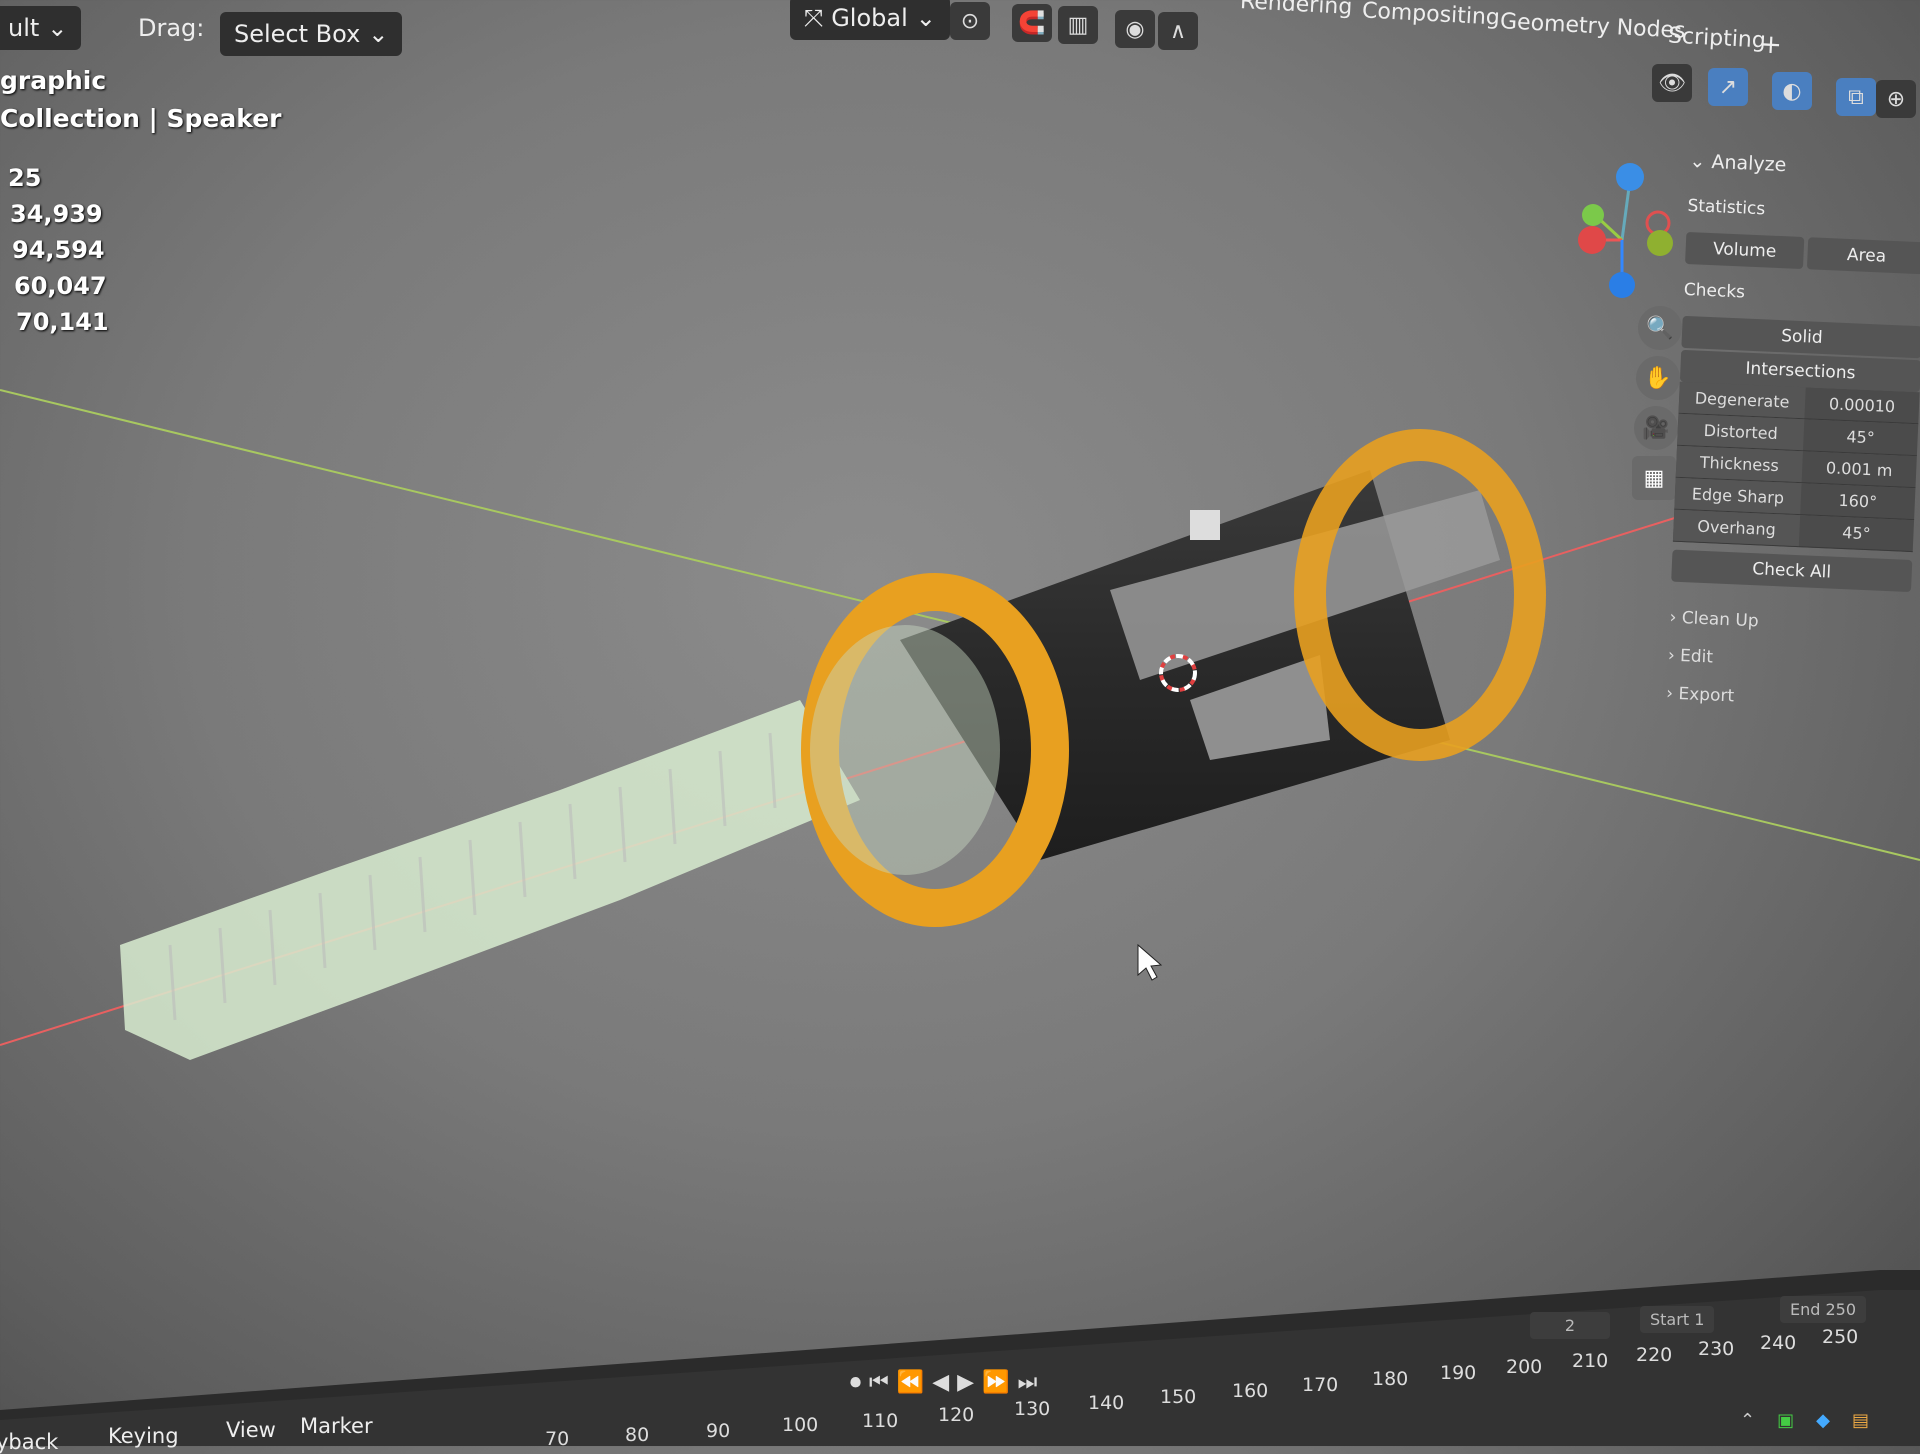  Describe the element at coordinates (490, 880) in the screenshot. I see `handle` at that location.